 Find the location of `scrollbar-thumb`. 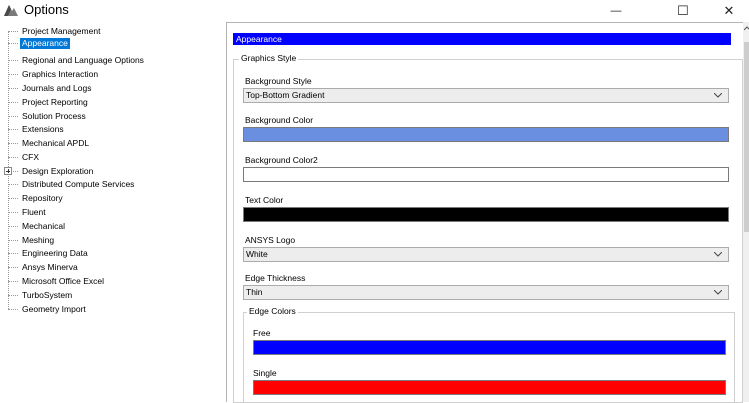

scrollbar-thumb is located at coordinates (746, 137).